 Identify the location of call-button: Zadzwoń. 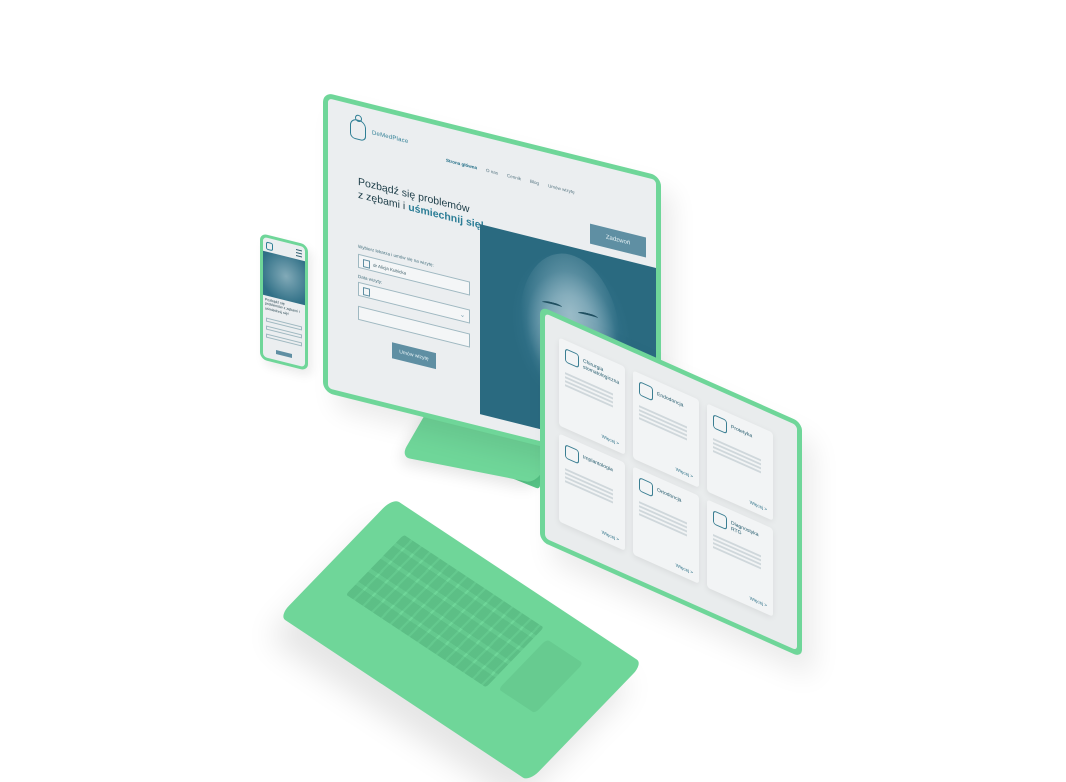
(618, 240).